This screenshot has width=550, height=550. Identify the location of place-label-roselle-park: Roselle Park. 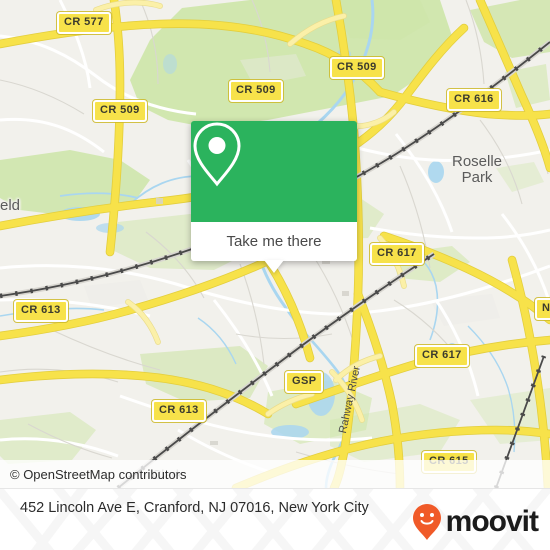
(477, 169).